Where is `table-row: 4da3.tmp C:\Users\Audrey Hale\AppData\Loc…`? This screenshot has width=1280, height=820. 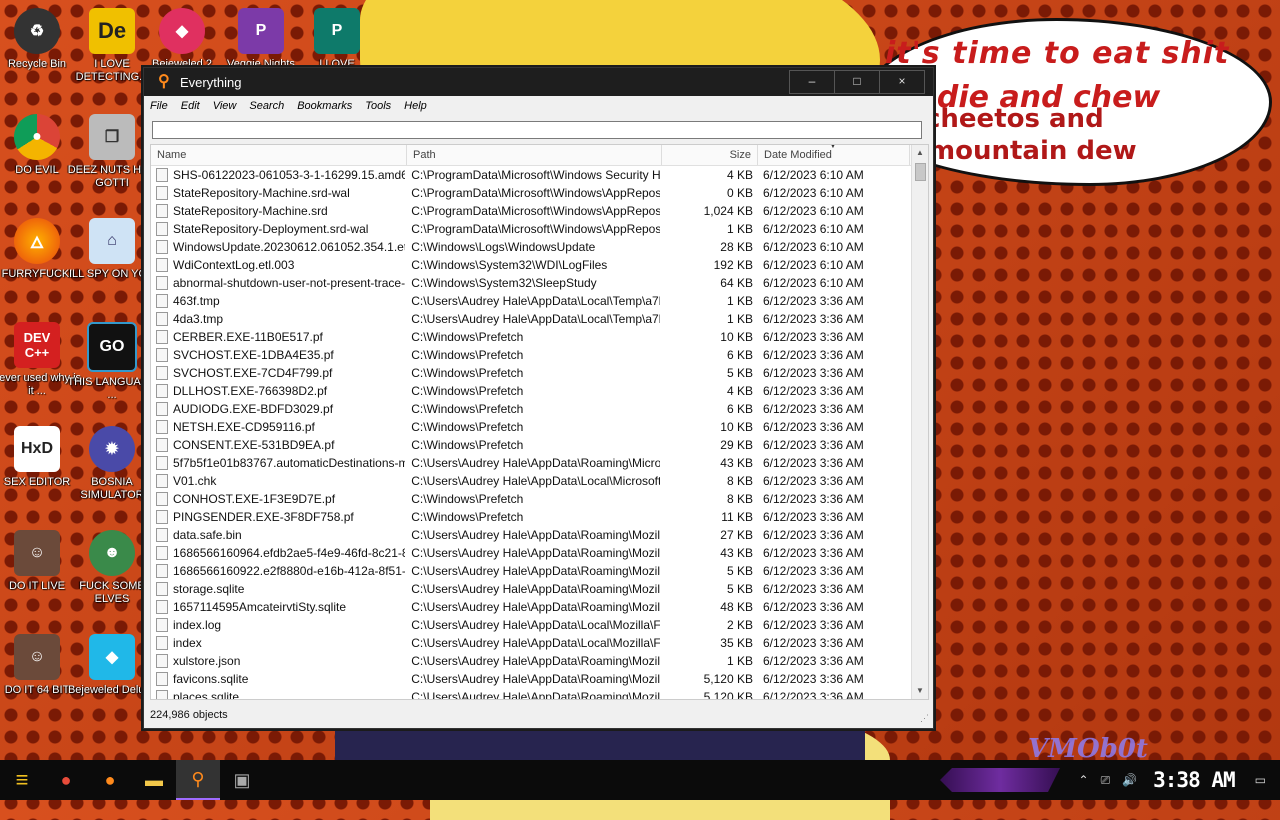 table-row: 4da3.tmp C:\Users\Audrey Hale\AppData\Loc… is located at coordinates (531, 319).